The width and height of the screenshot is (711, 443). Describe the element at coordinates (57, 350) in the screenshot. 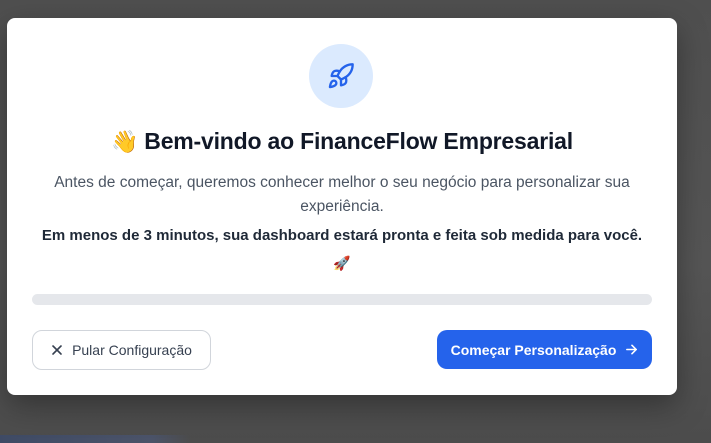

I see `close-icon` at that location.